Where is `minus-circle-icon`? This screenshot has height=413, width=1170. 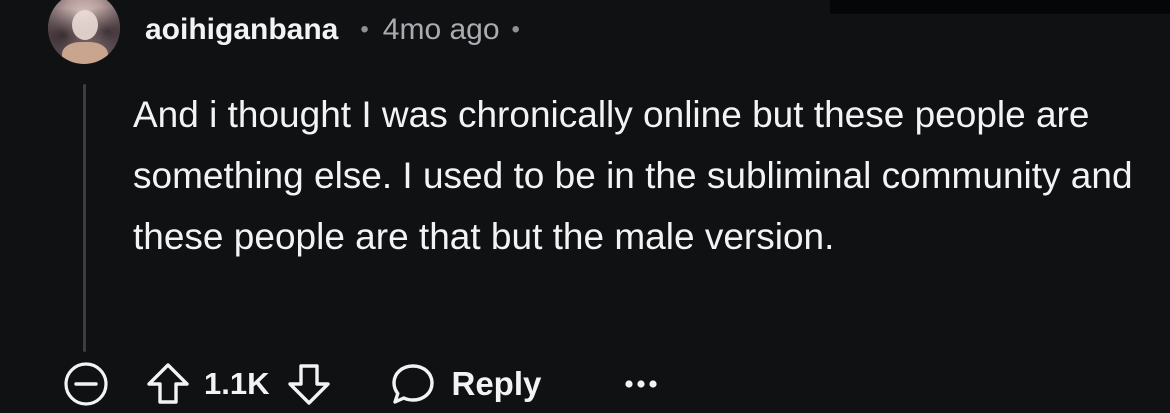 minus-circle-icon is located at coordinates (86, 384).